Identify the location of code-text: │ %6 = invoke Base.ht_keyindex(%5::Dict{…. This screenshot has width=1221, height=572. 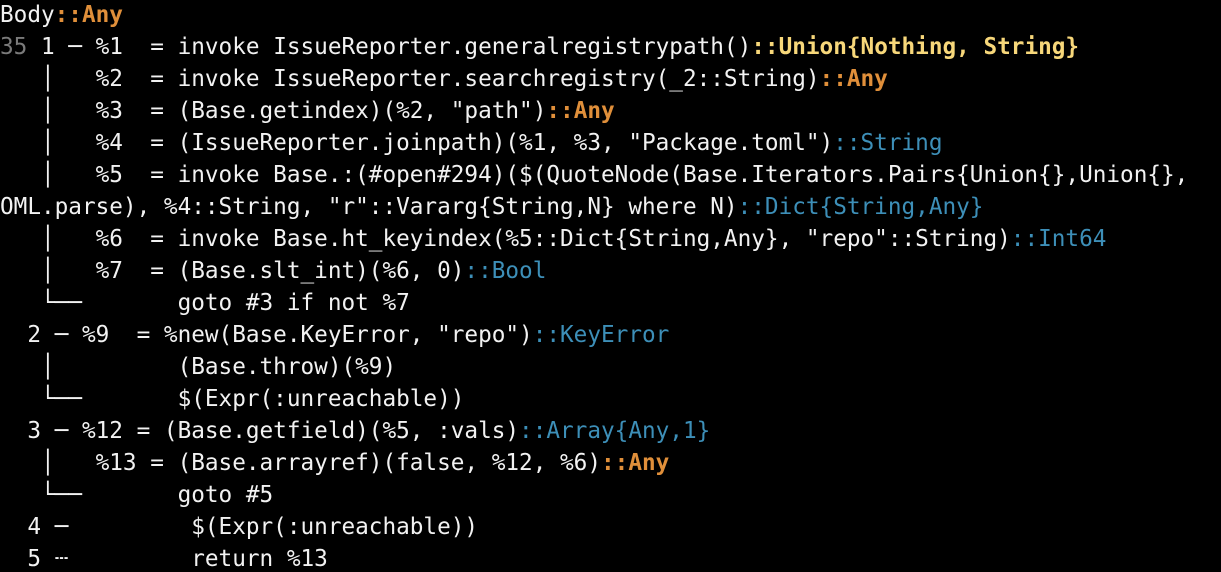
(505, 239).